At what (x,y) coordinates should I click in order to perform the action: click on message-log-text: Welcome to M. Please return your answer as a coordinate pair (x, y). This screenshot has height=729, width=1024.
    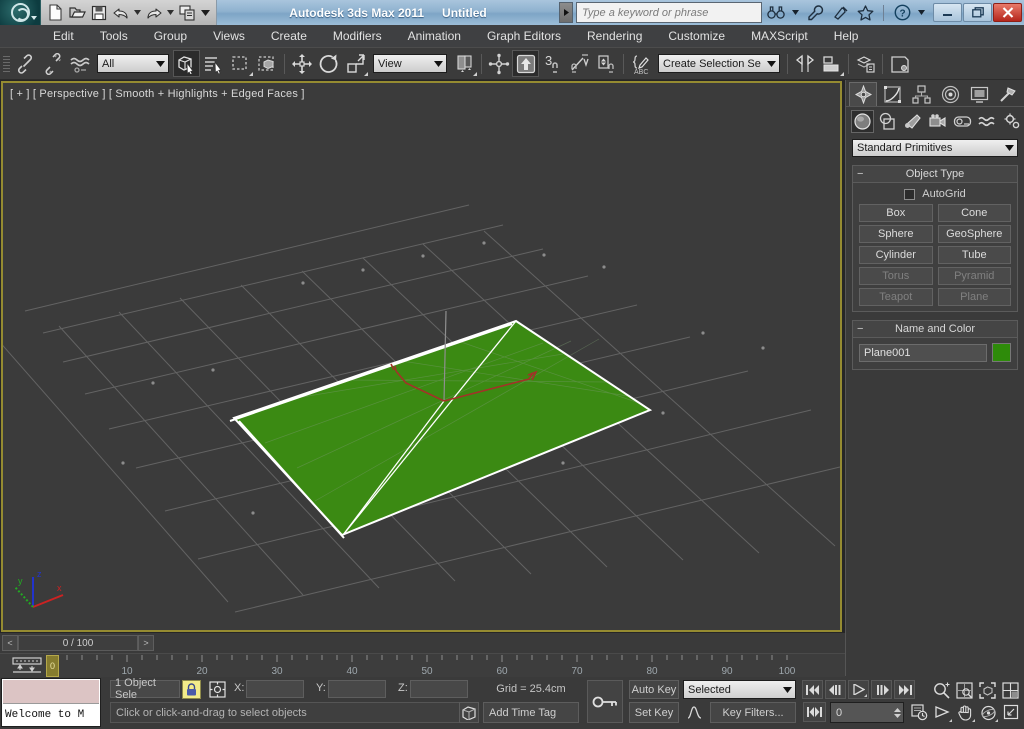
    Looking at the image, I should click on (51, 715).